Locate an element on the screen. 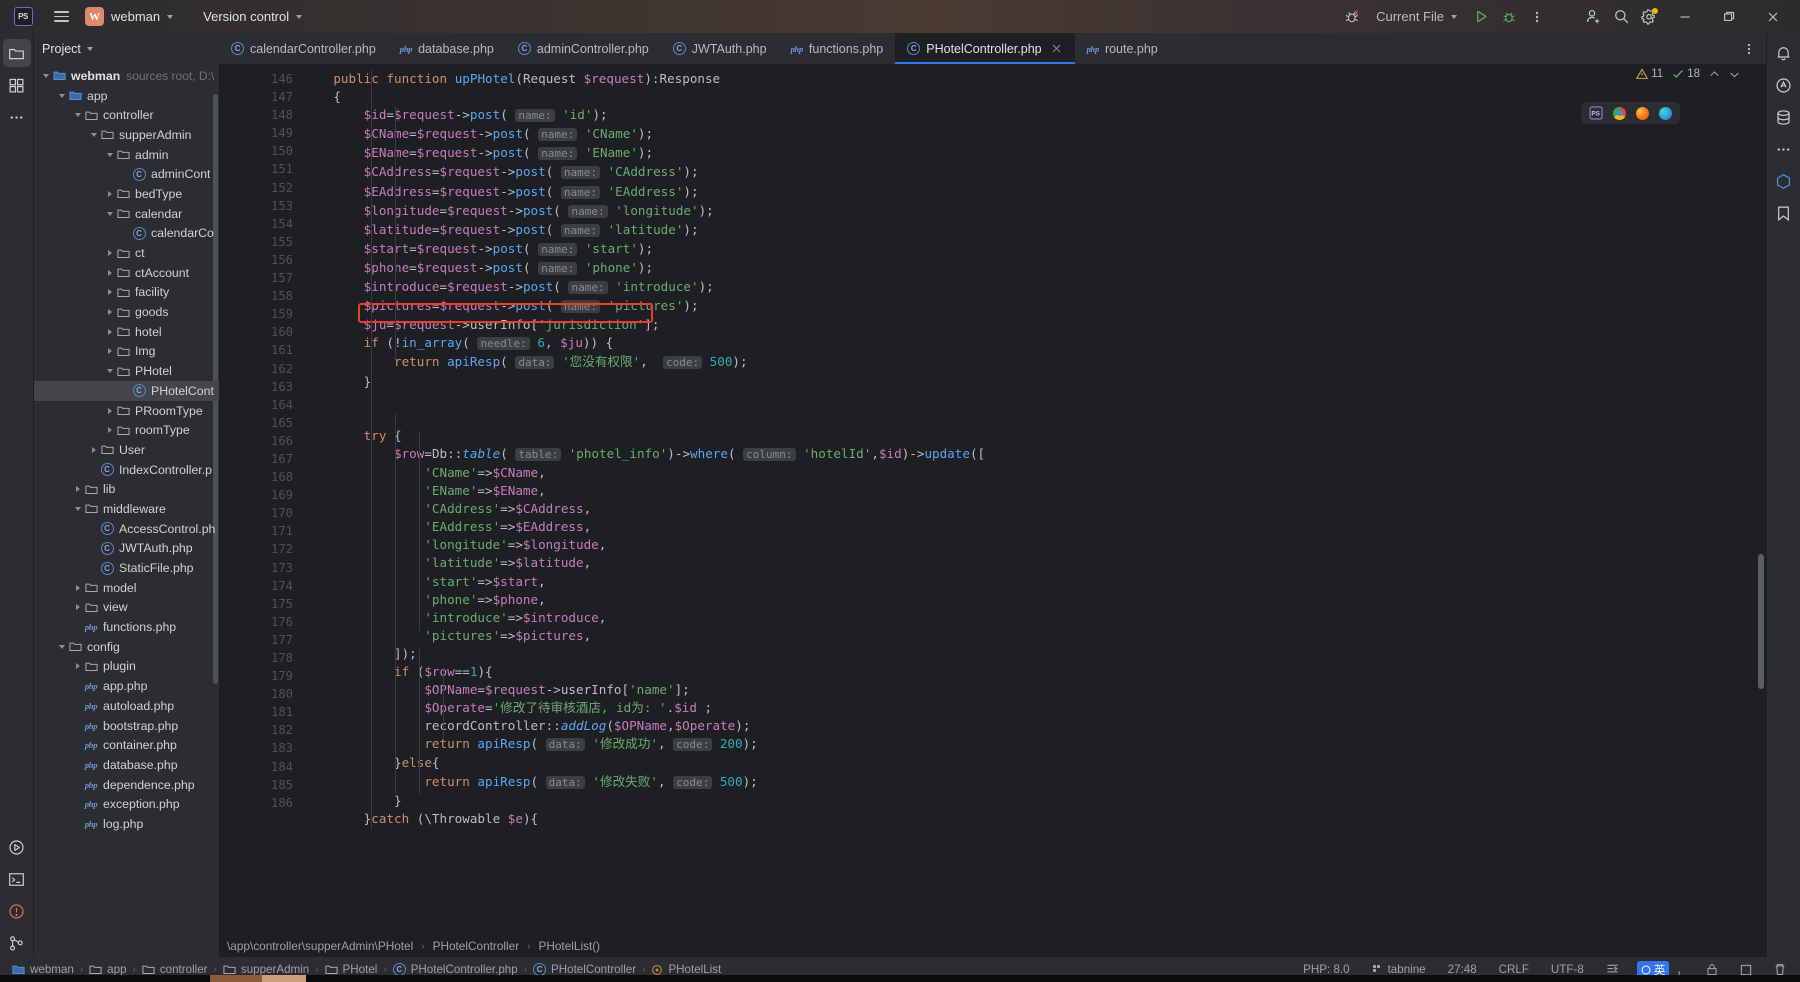 This screenshot has height=982, width=1800. inspection-ok: 18 is located at coordinates (1686, 74).